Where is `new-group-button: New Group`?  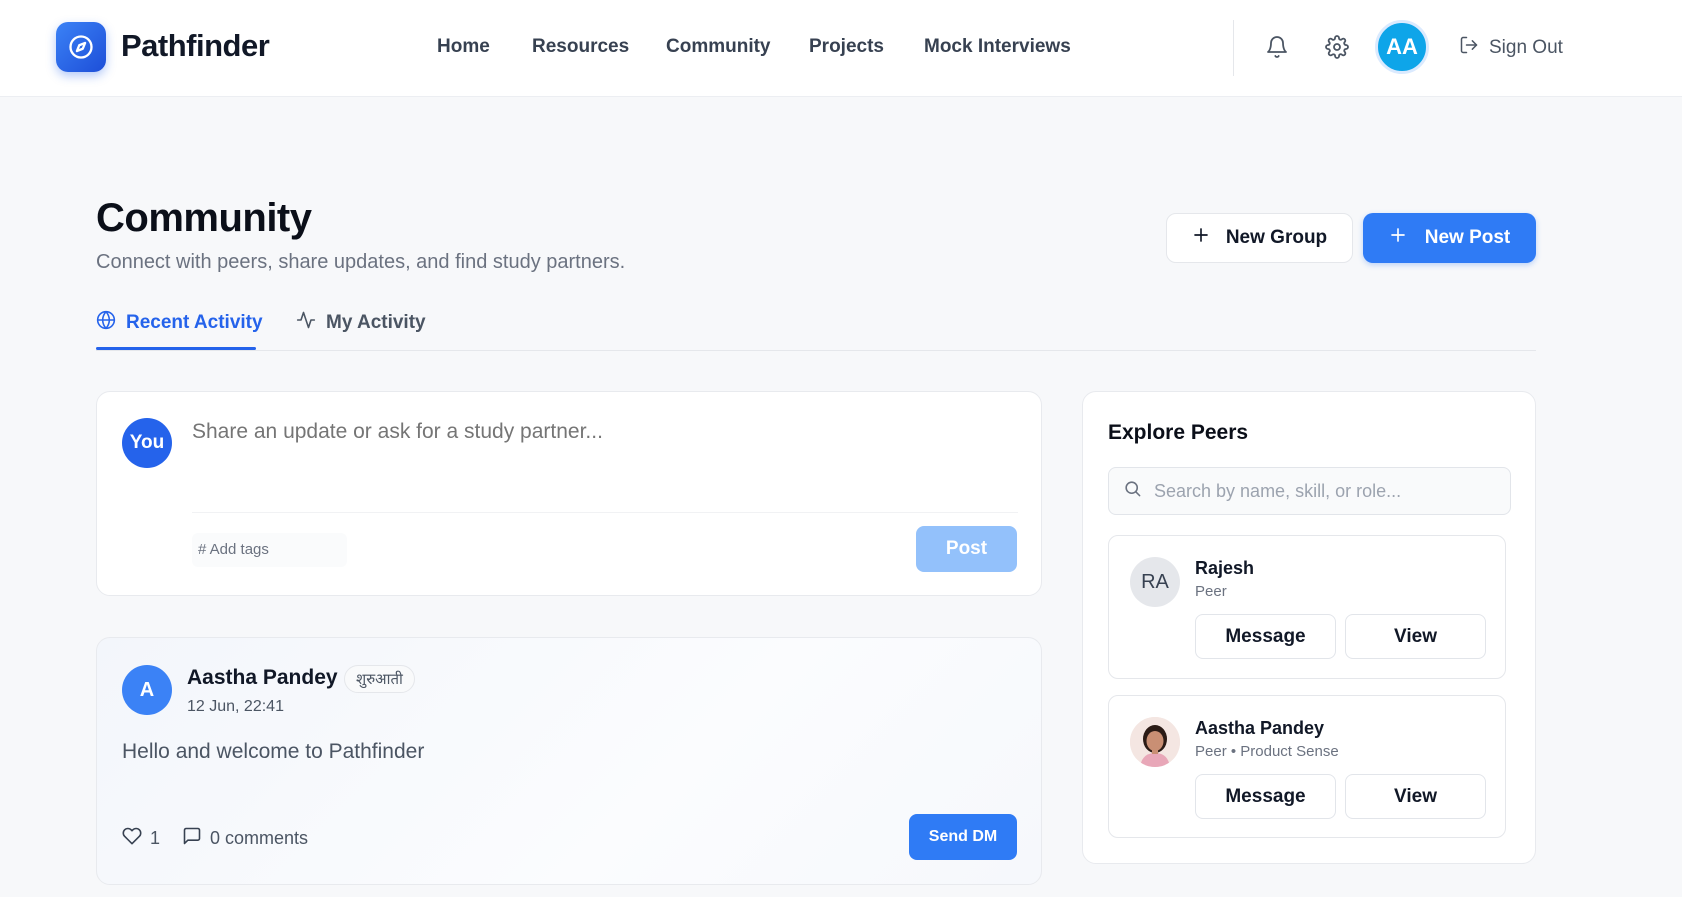
new-group-button: New Group is located at coordinates (1259, 238).